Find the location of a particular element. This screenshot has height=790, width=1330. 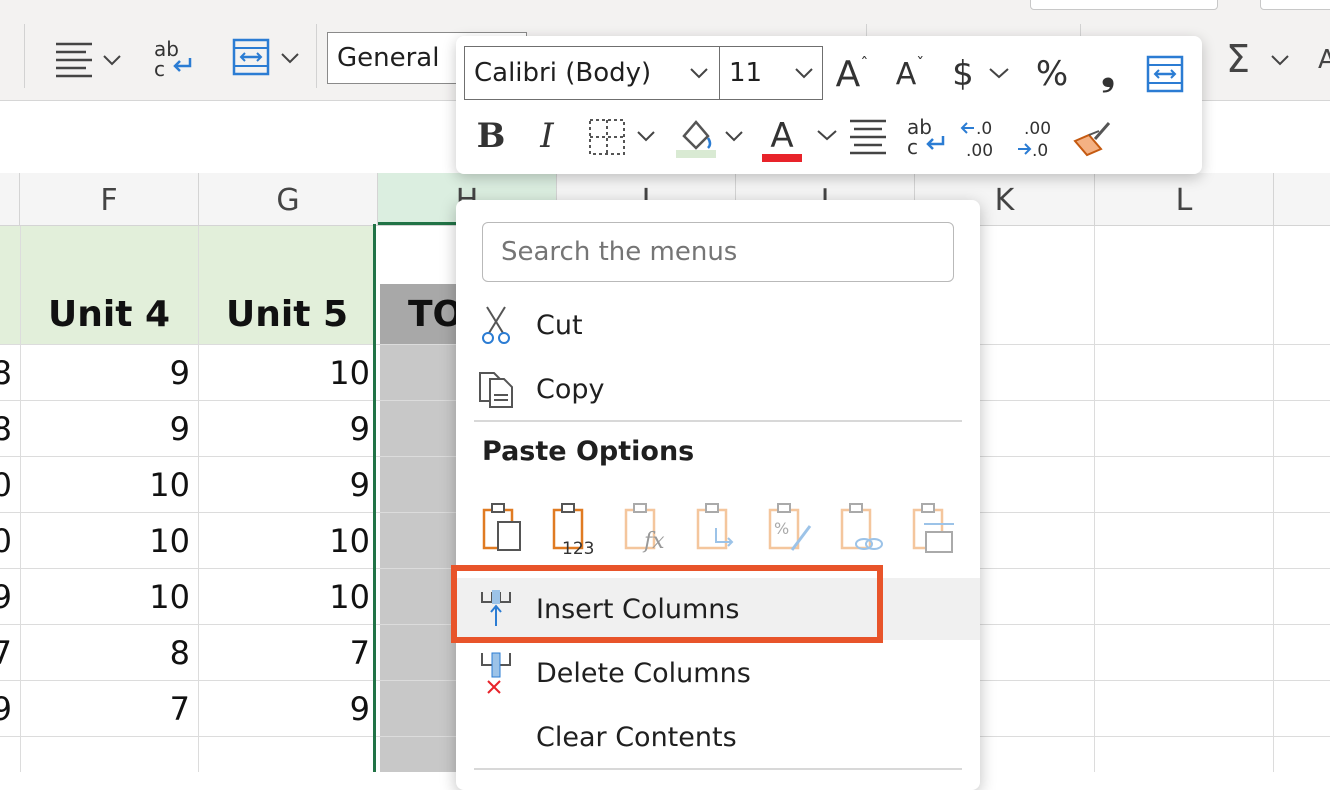

percent-button: % is located at coordinates (1052, 74).